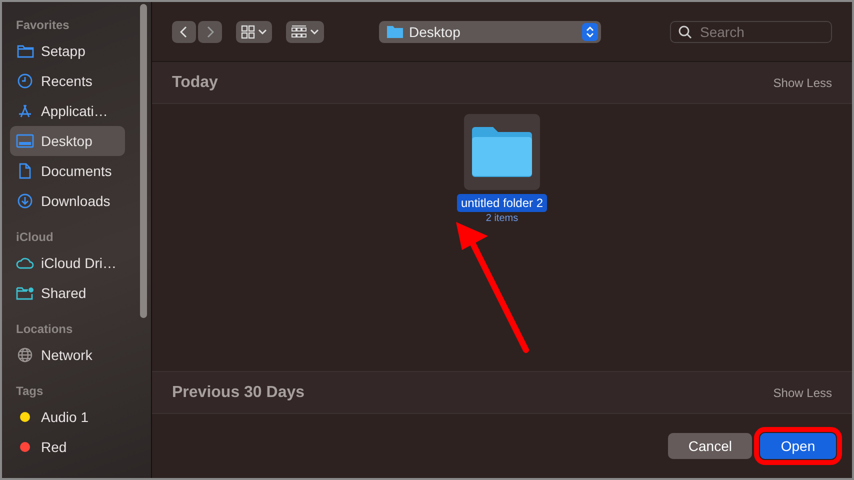  I want to click on sidebar-section-title: Favorites, so click(42, 25).